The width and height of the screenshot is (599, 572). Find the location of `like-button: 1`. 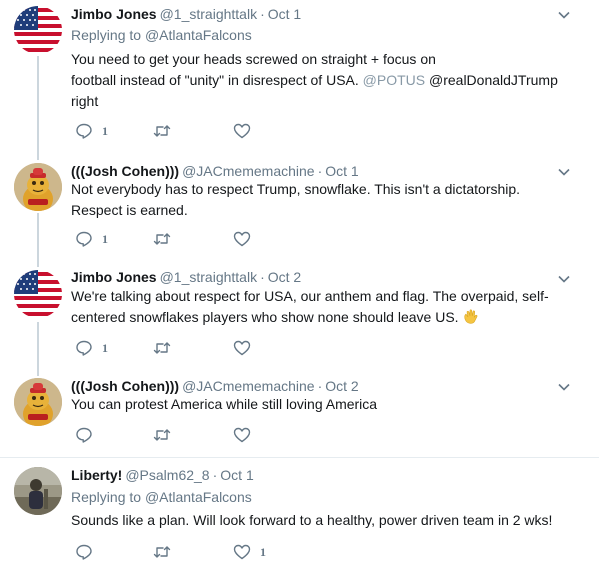

like-button: 1 is located at coordinates (249, 552).